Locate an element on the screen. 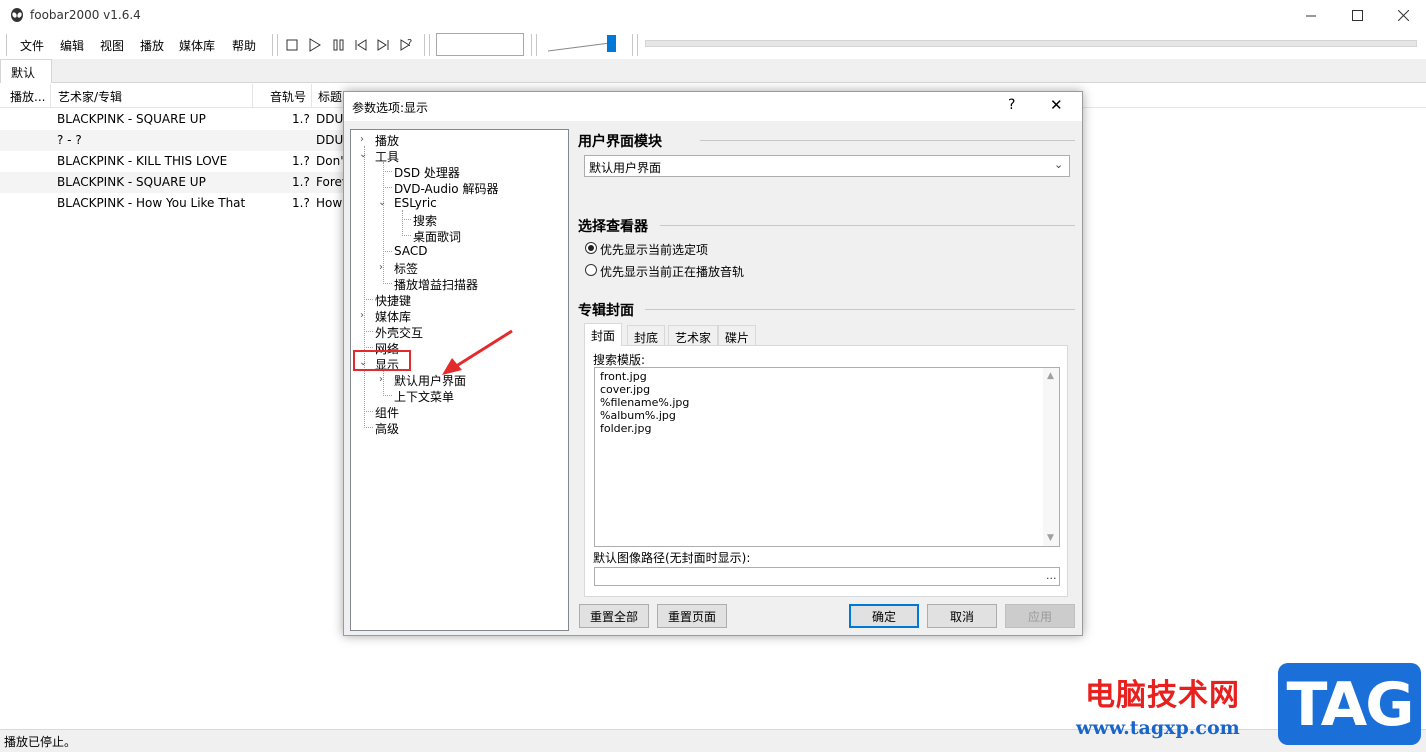 This screenshot has width=1426, height=752. menu-view: 视图 is located at coordinates (112, 45).